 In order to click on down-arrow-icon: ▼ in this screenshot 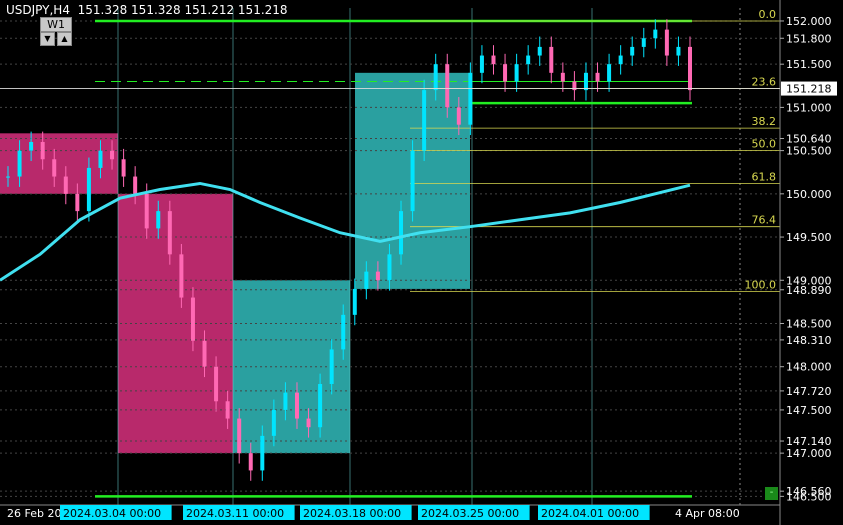, I will do `click(47, 39)`.